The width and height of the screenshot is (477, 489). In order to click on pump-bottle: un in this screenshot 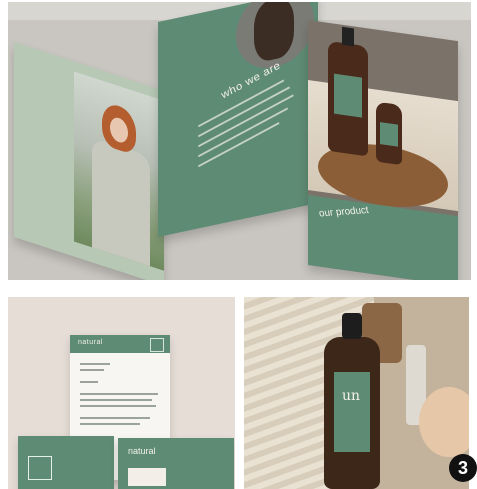, I will do `click(352, 401)`.